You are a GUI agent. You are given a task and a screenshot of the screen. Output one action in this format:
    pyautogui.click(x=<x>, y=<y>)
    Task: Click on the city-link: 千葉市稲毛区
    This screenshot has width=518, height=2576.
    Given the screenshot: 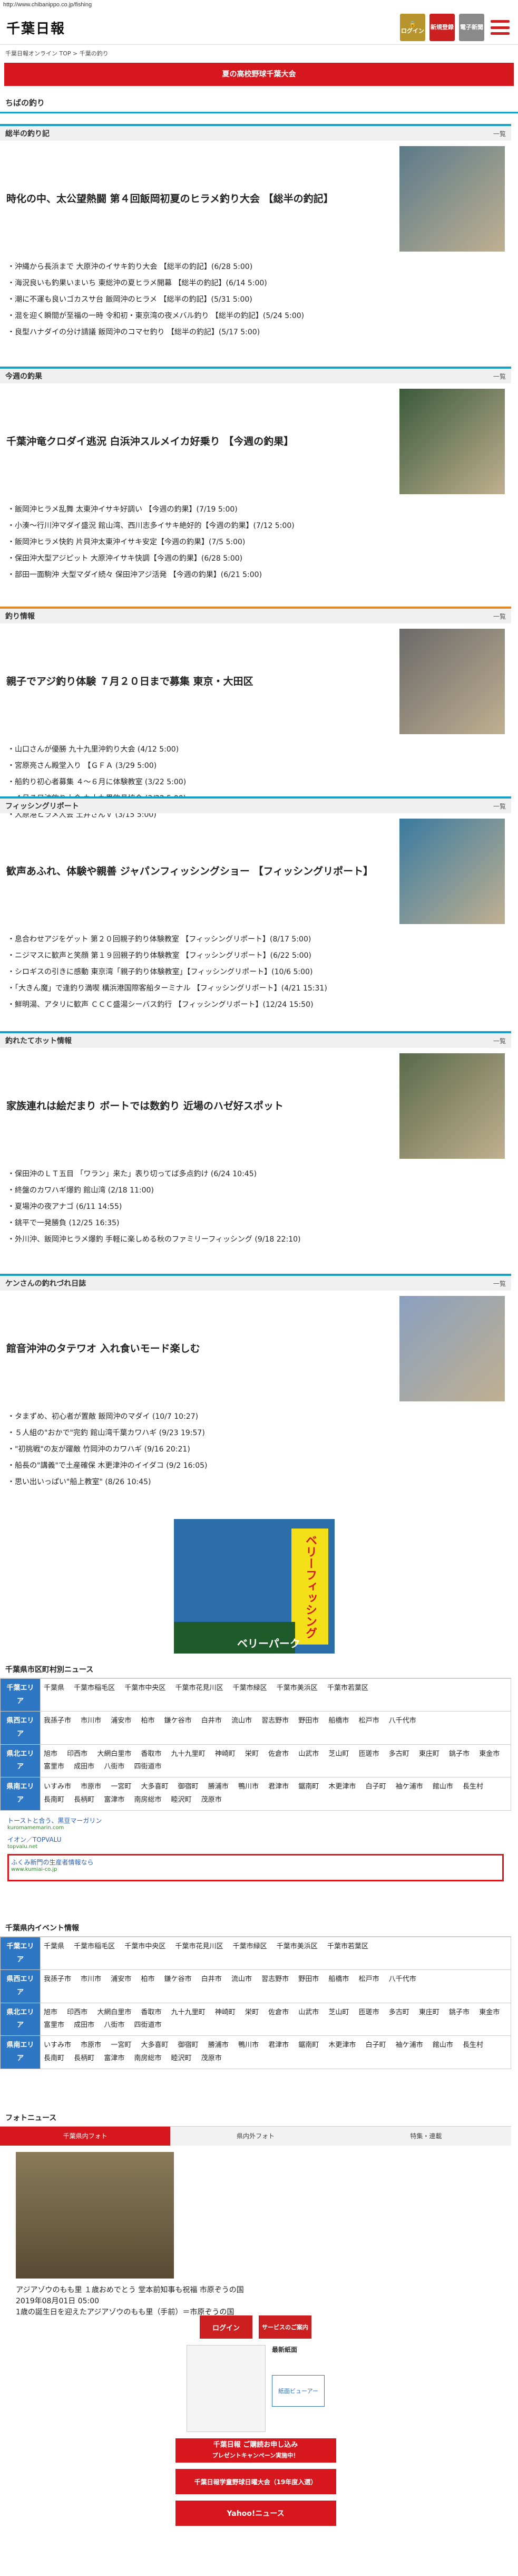 What is the action you would take?
    pyautogui.click(x=94, y=1688)
    